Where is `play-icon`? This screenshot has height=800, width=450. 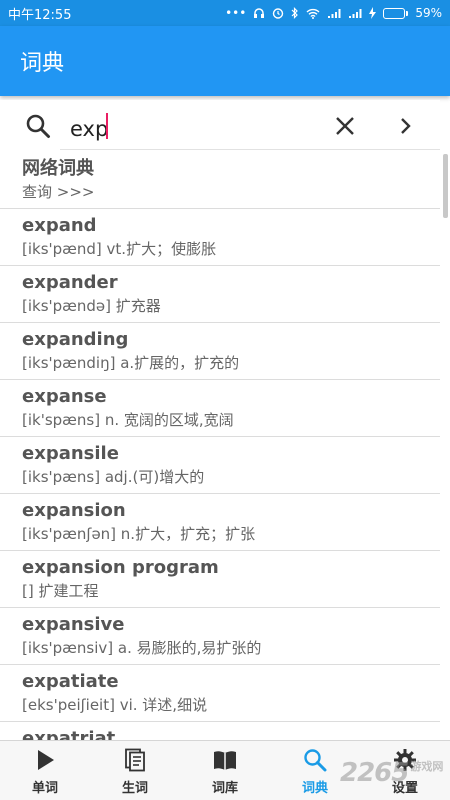 play-icon is located at coordinates (46, 760).